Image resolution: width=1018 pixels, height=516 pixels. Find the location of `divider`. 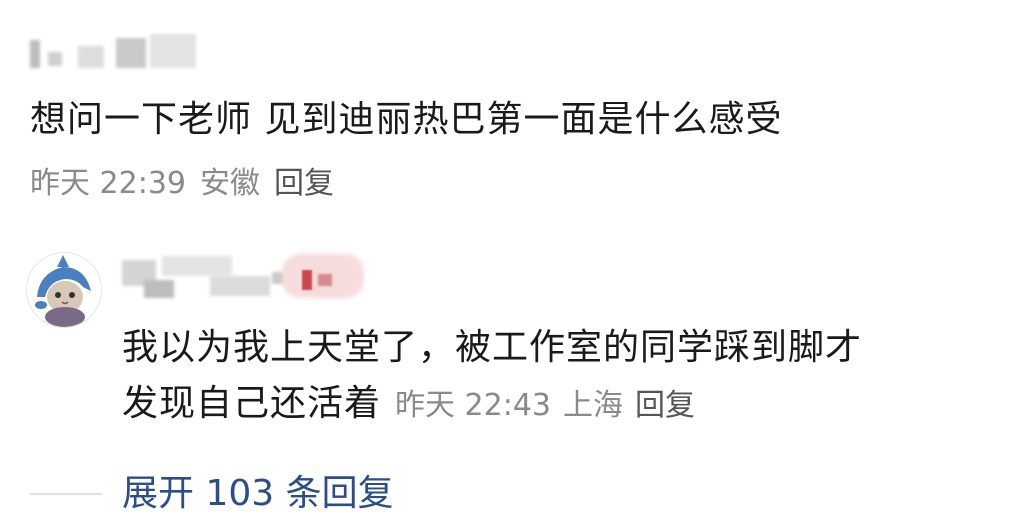

divider is located at coordinates (66, 494).